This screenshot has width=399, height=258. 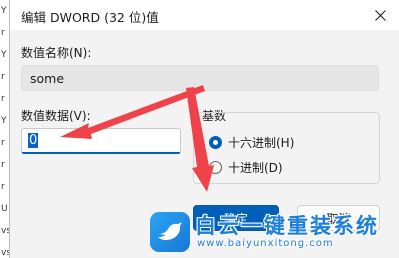 I want to click on radio-decimal: 十进制(D), so click(x=246, y=167).